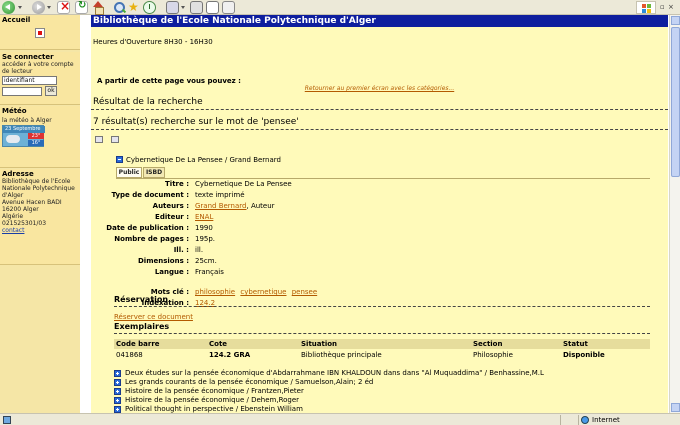  I want to click on tab-isbd: ISBD, so click(154, 172).